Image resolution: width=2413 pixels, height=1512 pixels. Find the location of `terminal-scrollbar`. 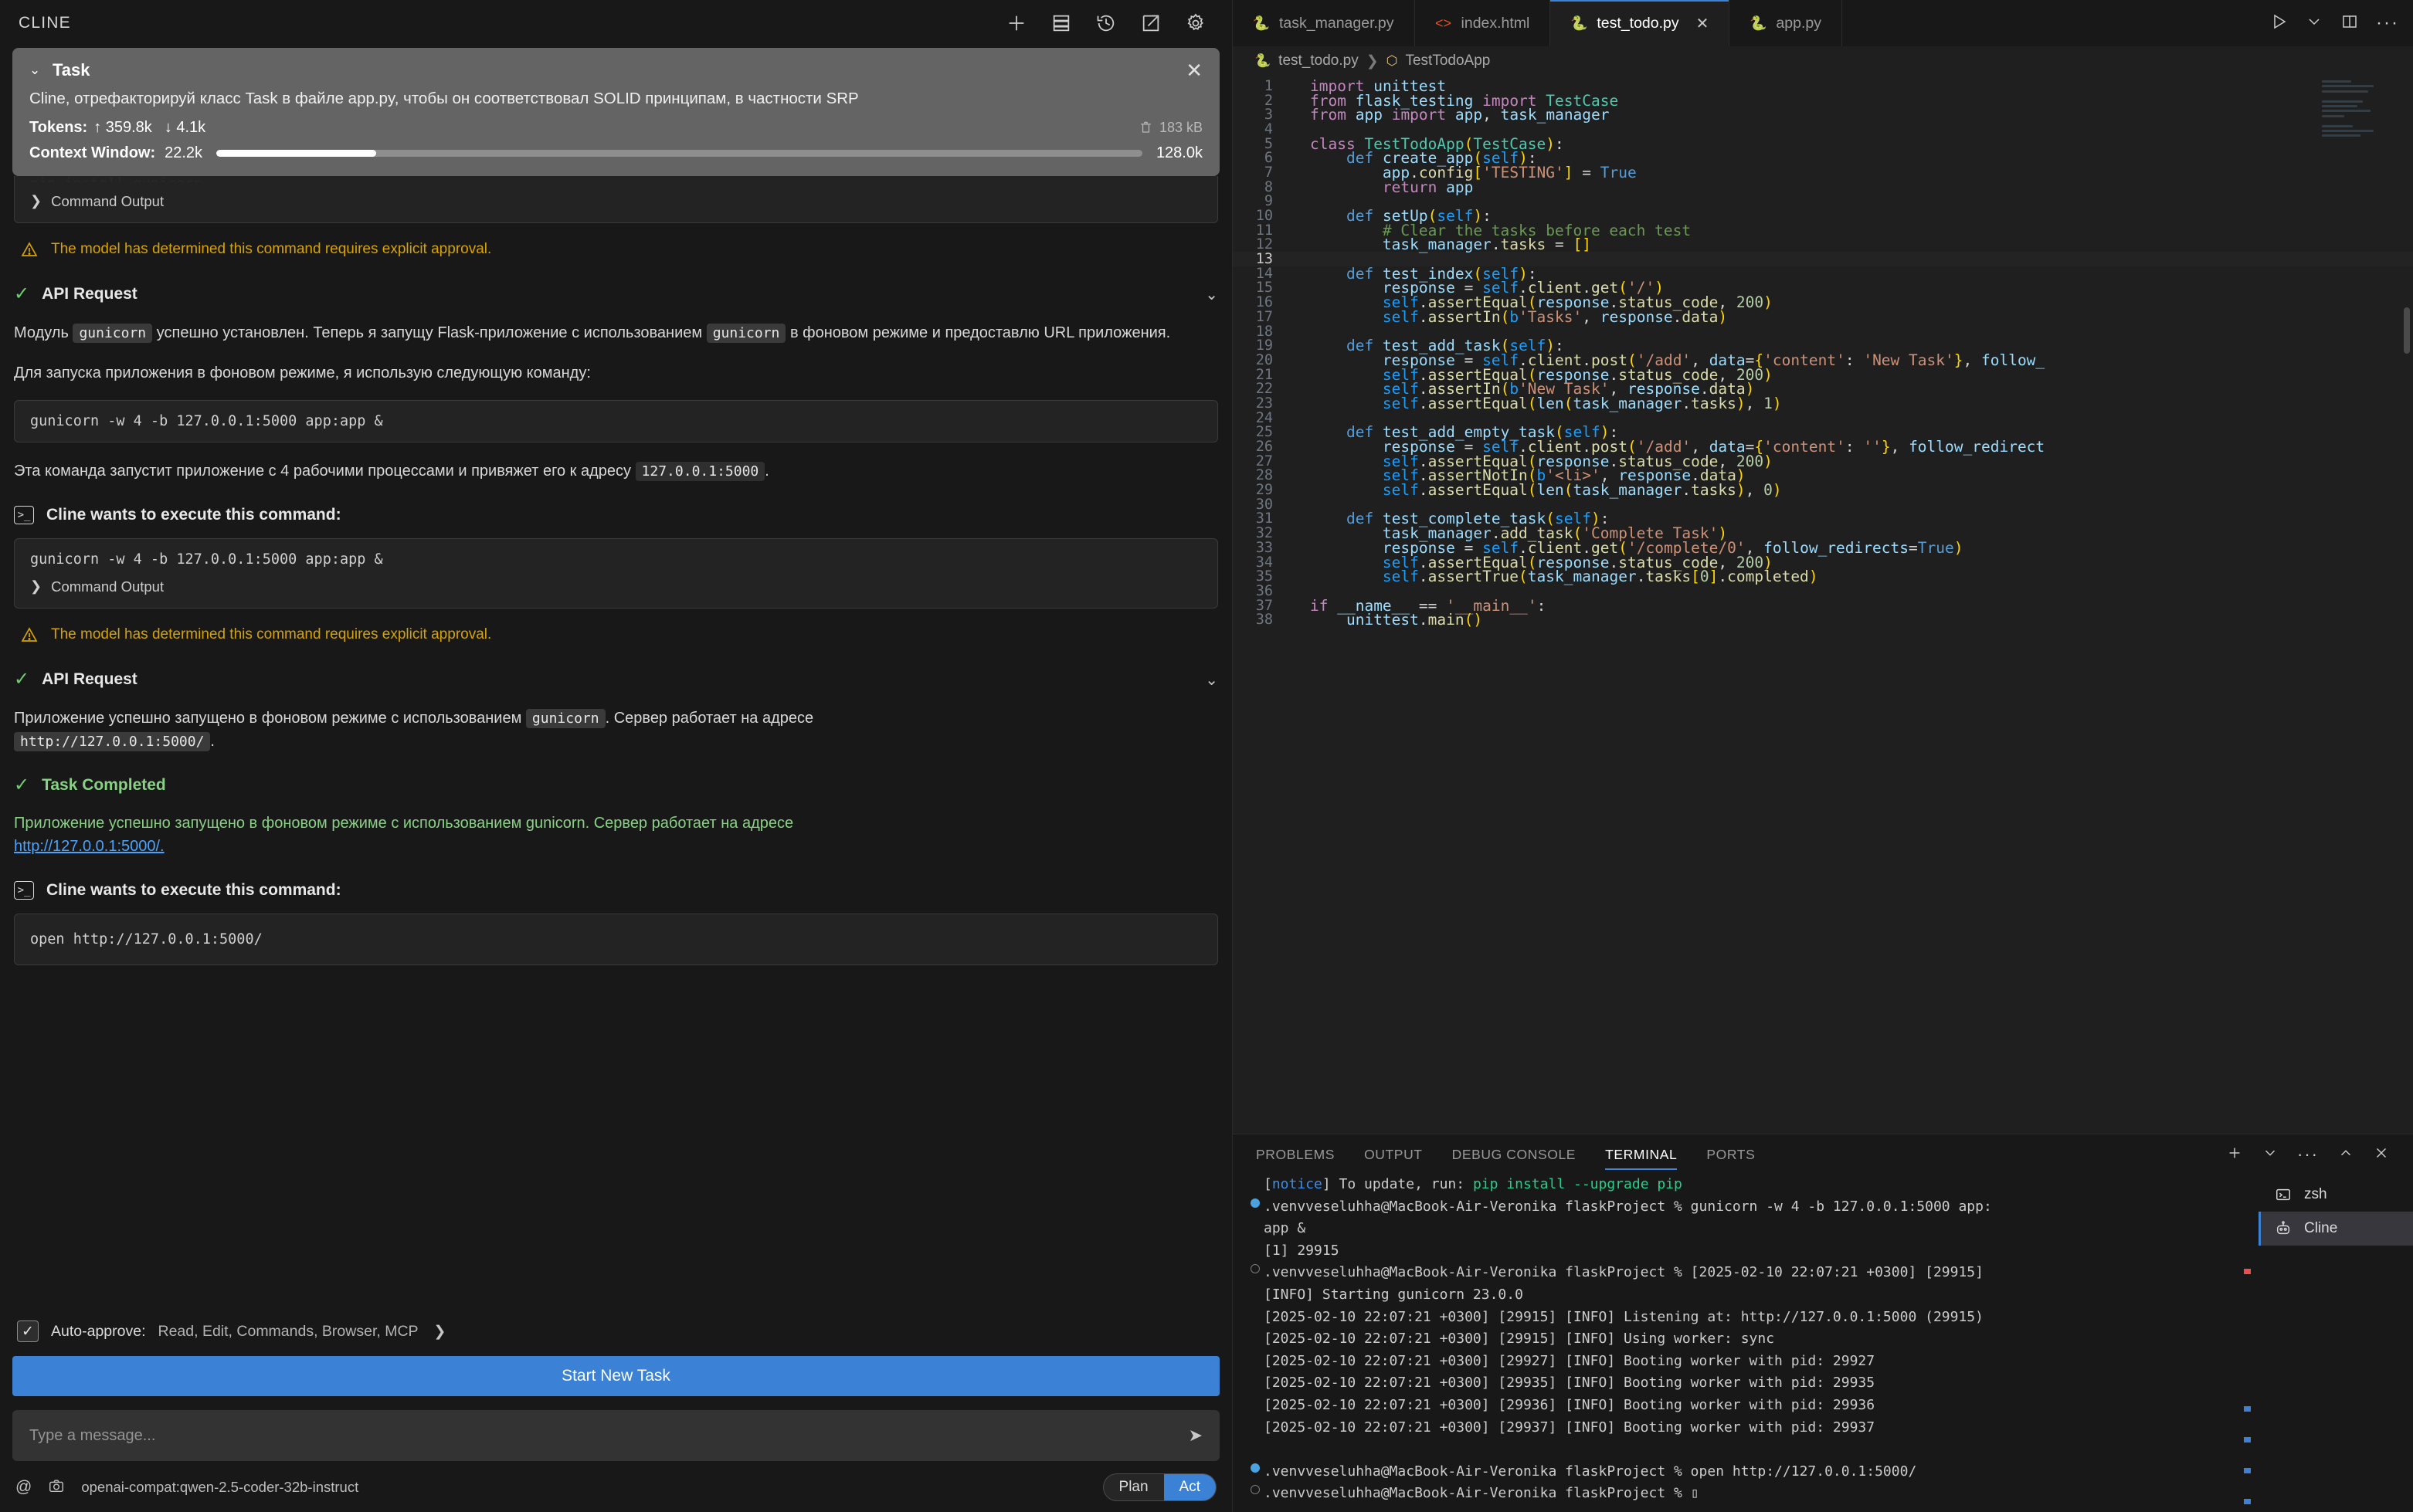

terminal-scrollbar is located at coordinates (2247, 1343).